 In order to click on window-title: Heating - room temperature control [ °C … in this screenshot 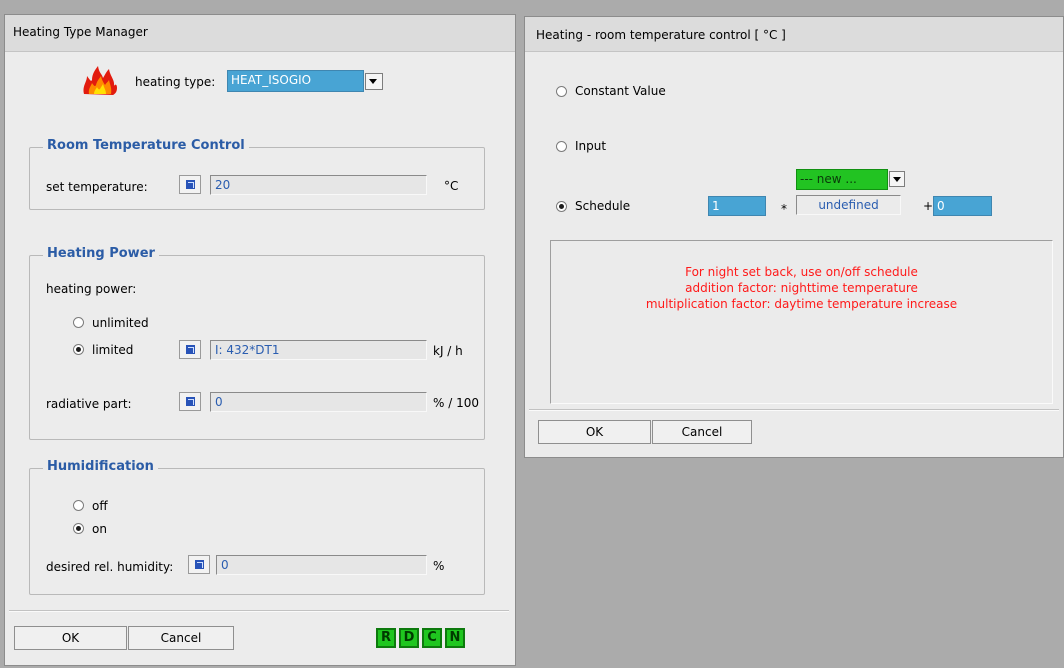, I will do `click(661, 35)`.